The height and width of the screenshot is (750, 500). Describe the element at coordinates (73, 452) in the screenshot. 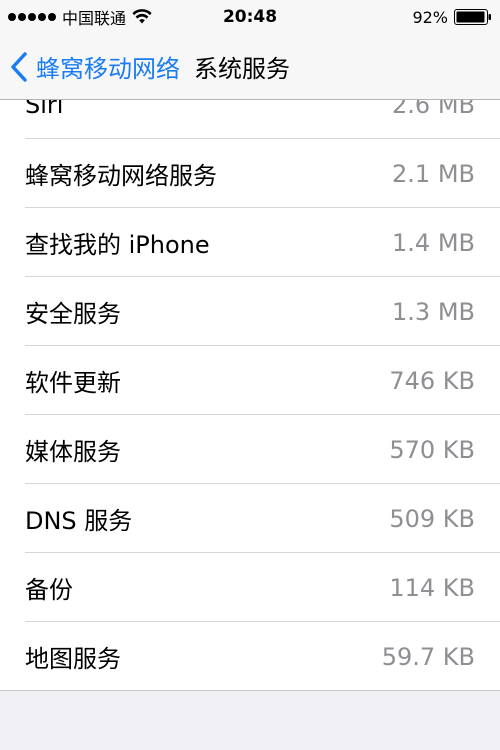

I see `service-name: 媒体服务` at that location.